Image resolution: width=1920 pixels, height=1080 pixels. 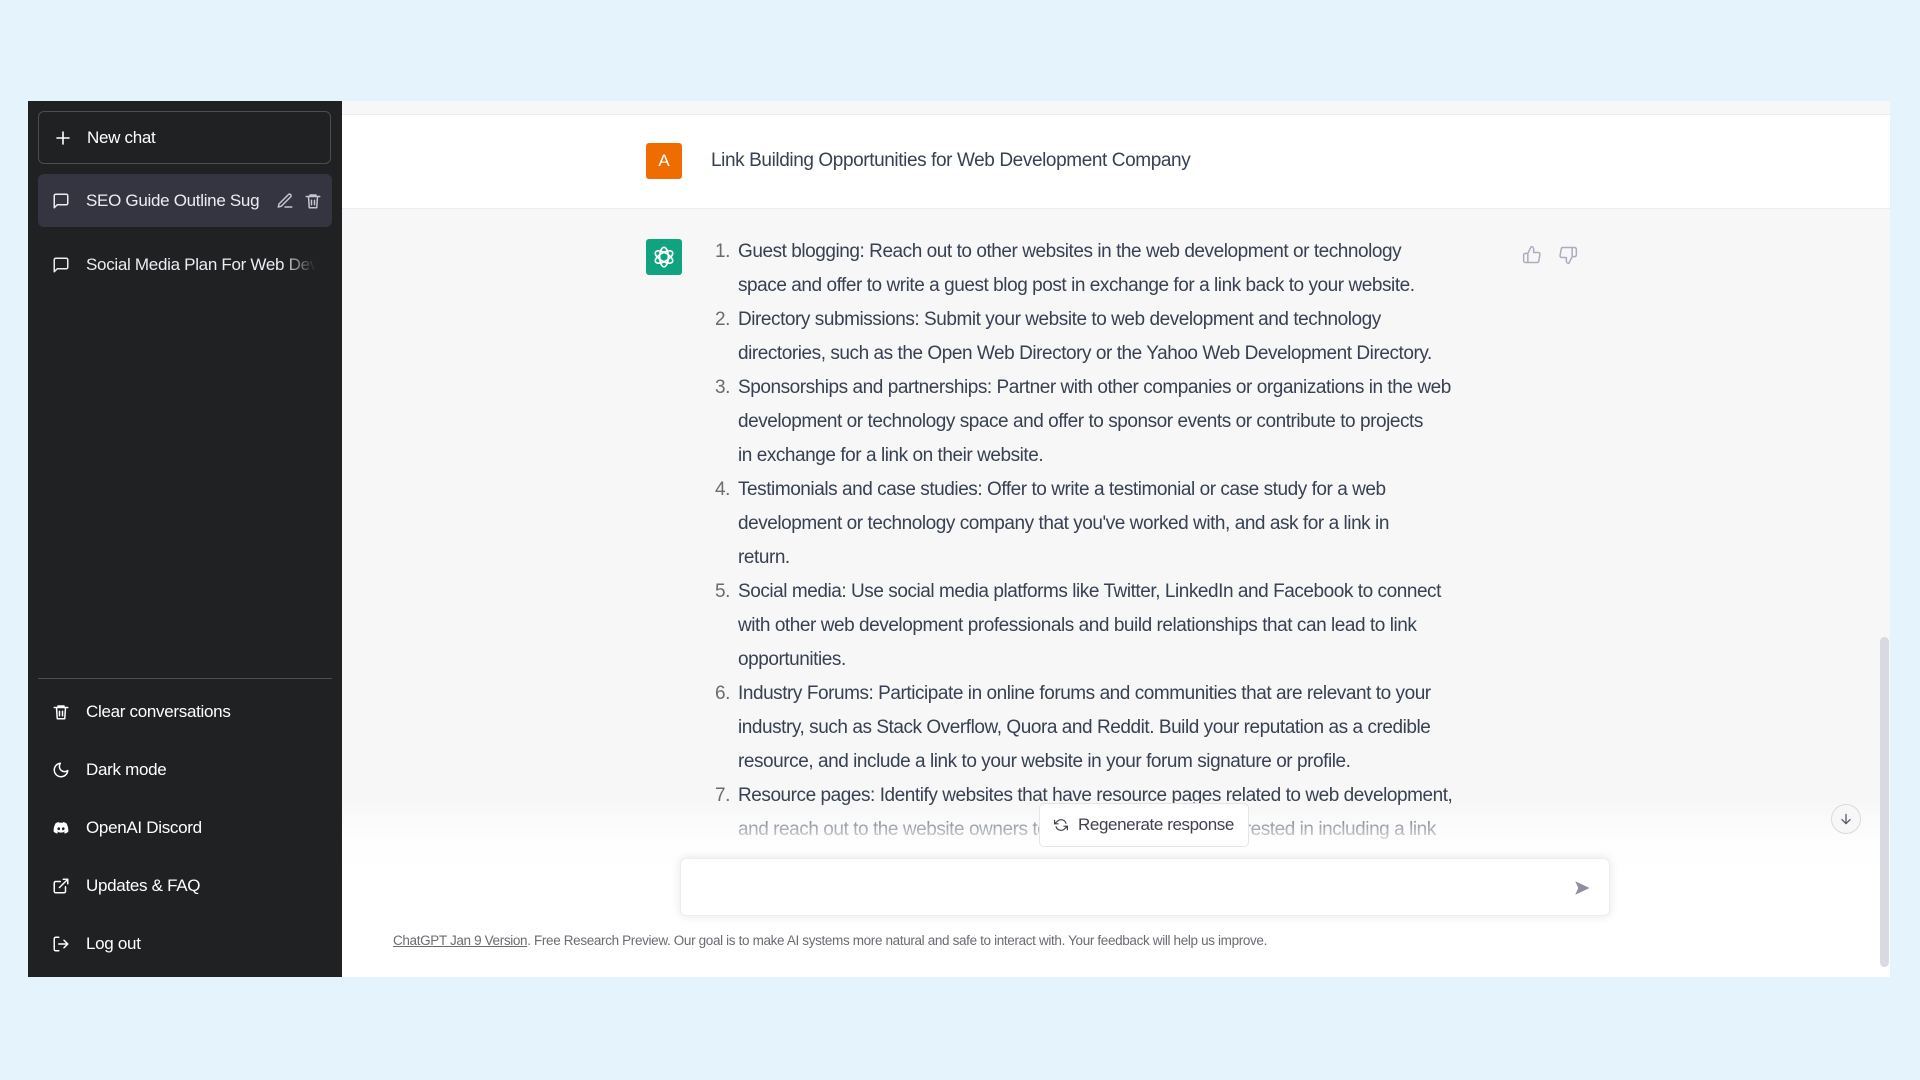 What do you see at coordinates (313, 201) in the screenshot?
I see `delete-trash-icon` at bounding box center [313, 201].